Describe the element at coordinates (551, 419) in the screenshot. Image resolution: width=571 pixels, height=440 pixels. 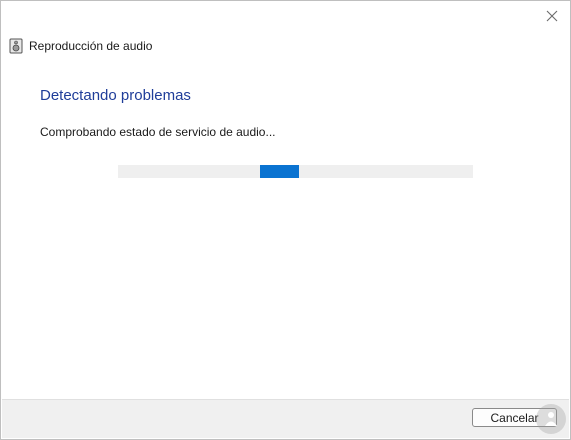
I see `person-logo-icon` at that location.